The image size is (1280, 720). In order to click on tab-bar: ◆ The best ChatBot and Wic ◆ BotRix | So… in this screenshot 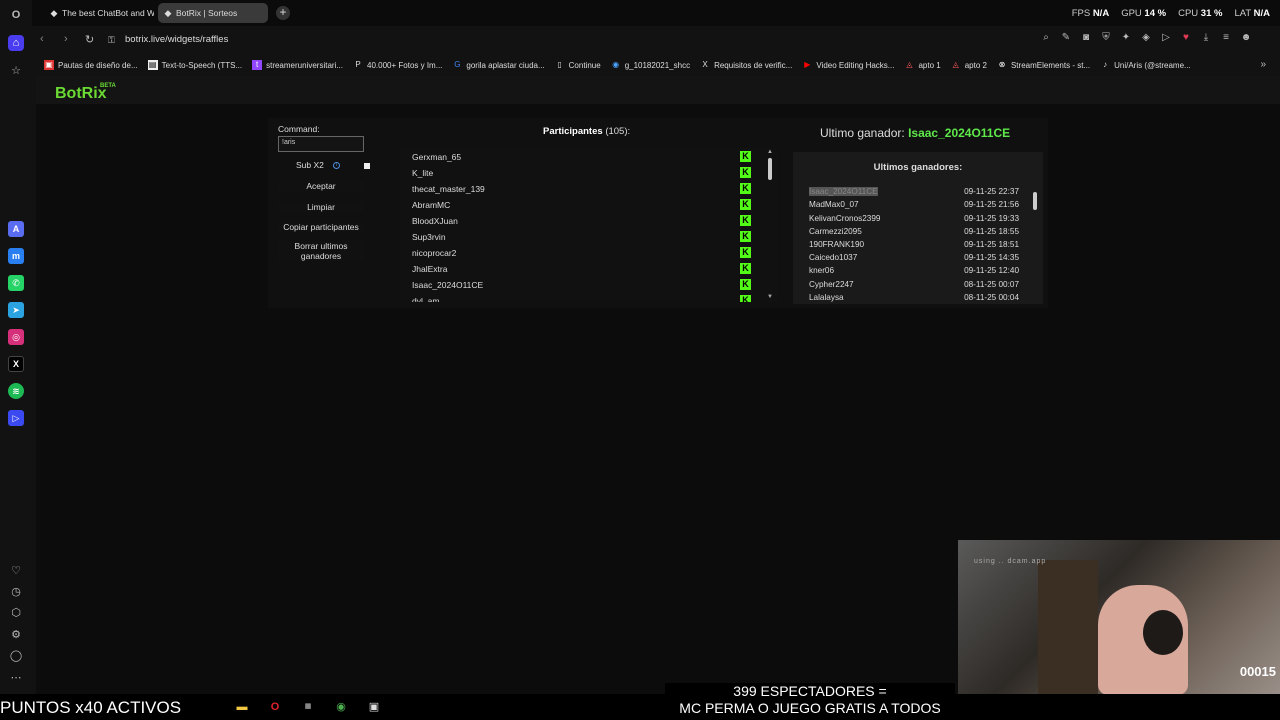, I will do `click(656, 13)`.